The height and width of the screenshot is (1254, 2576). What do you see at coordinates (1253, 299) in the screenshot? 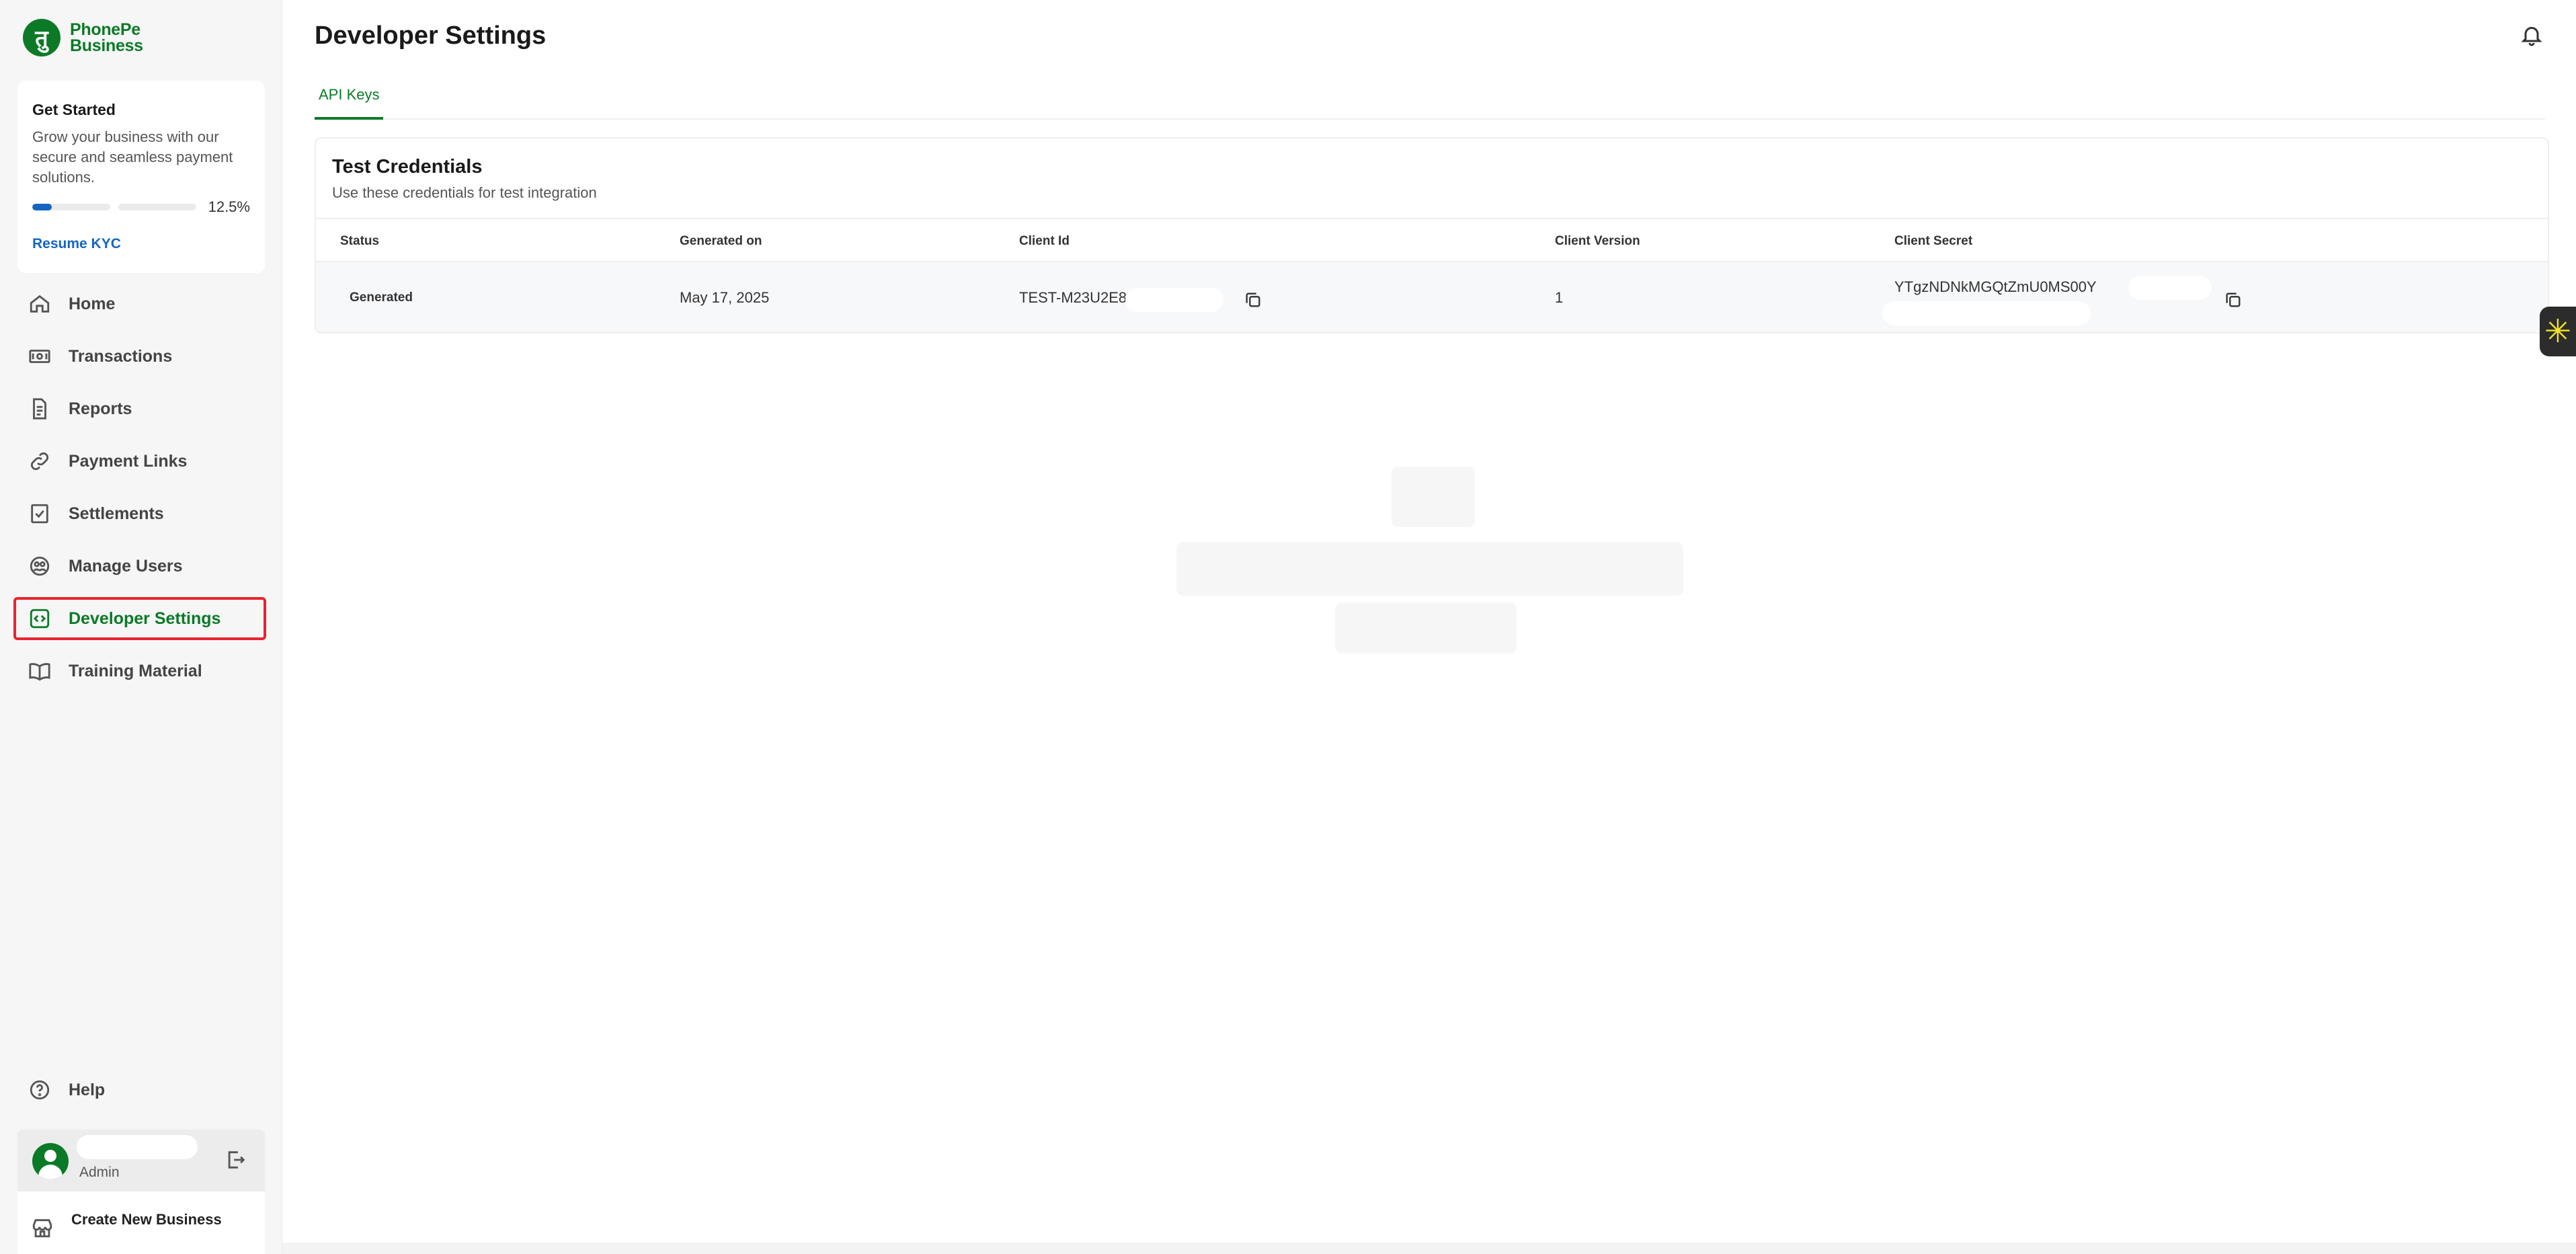
I see `copy-client-id-icon` at bounding box center [1253, 299].